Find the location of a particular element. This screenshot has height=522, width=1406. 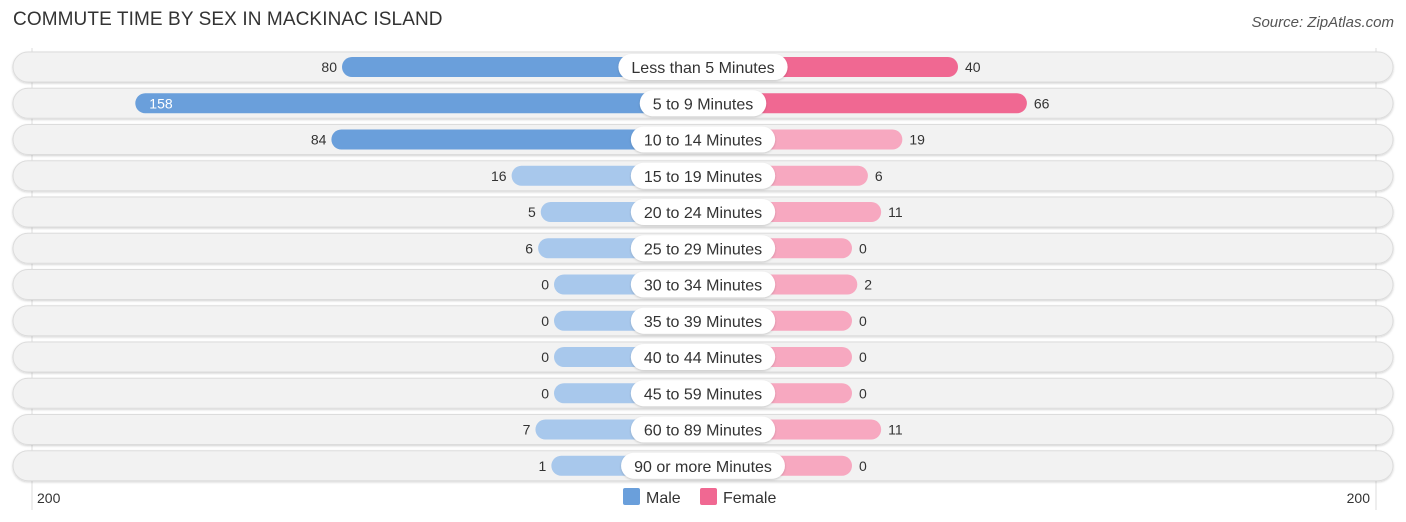

bar-male is located at coordinates (419, 103).